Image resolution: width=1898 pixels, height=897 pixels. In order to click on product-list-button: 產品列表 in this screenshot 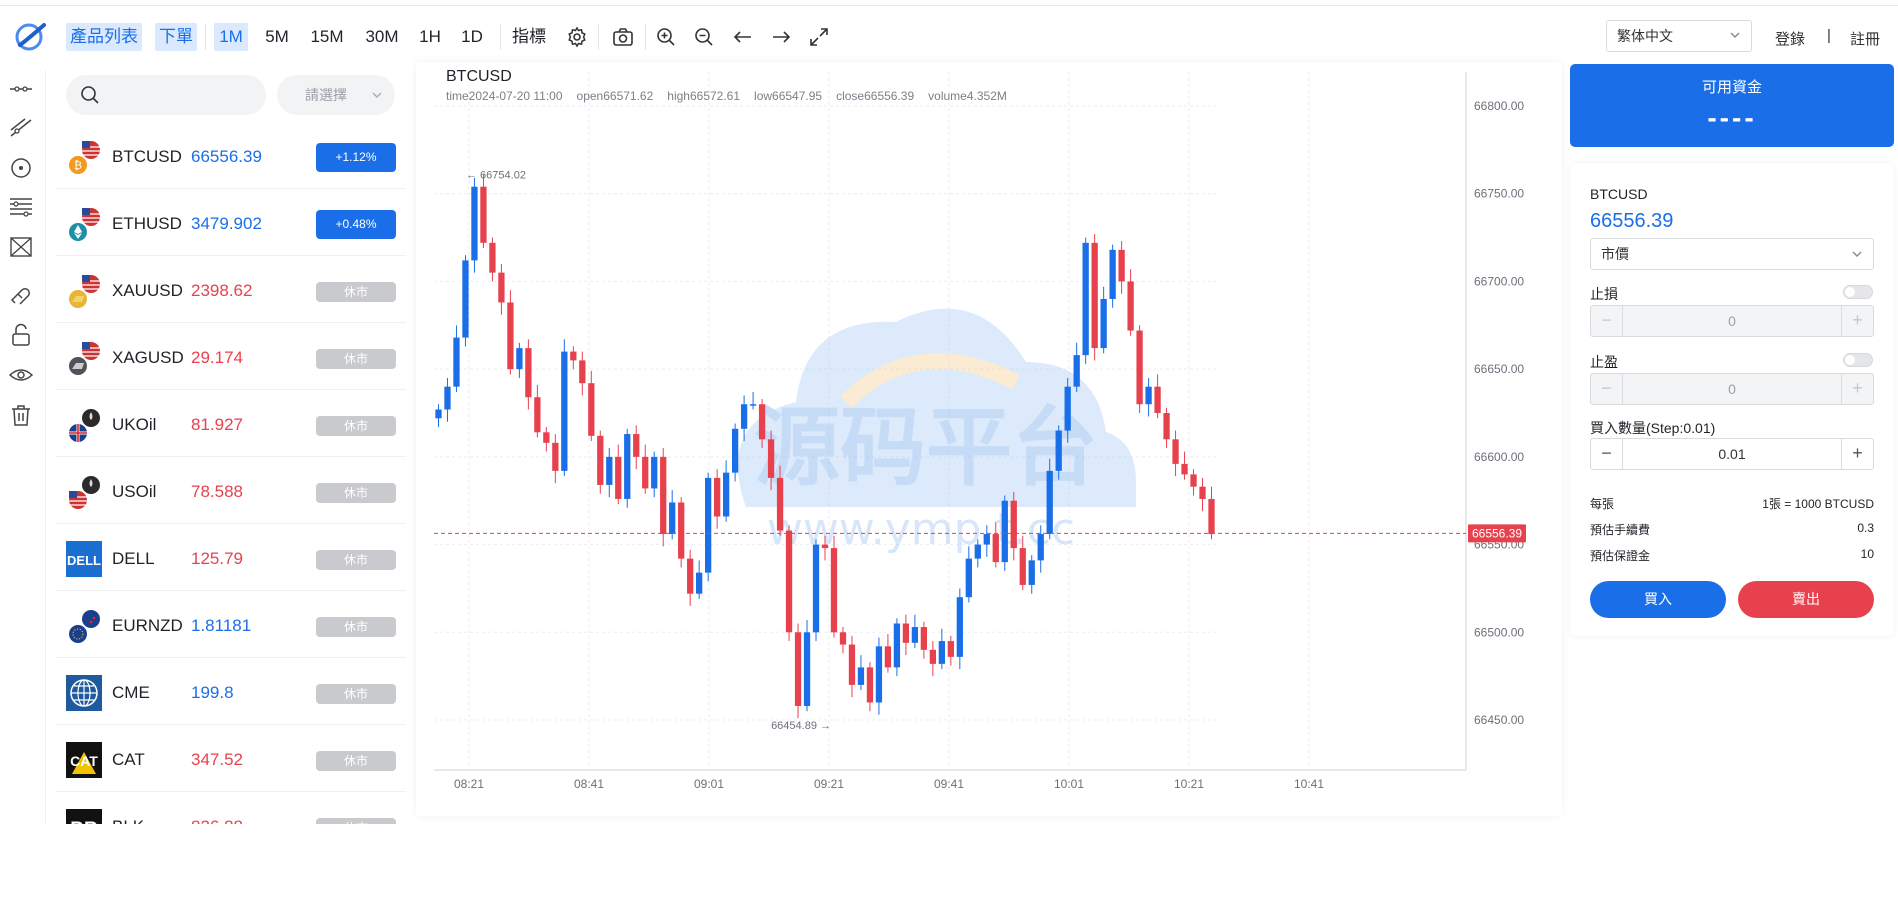, I will do `click(104, 37)`.